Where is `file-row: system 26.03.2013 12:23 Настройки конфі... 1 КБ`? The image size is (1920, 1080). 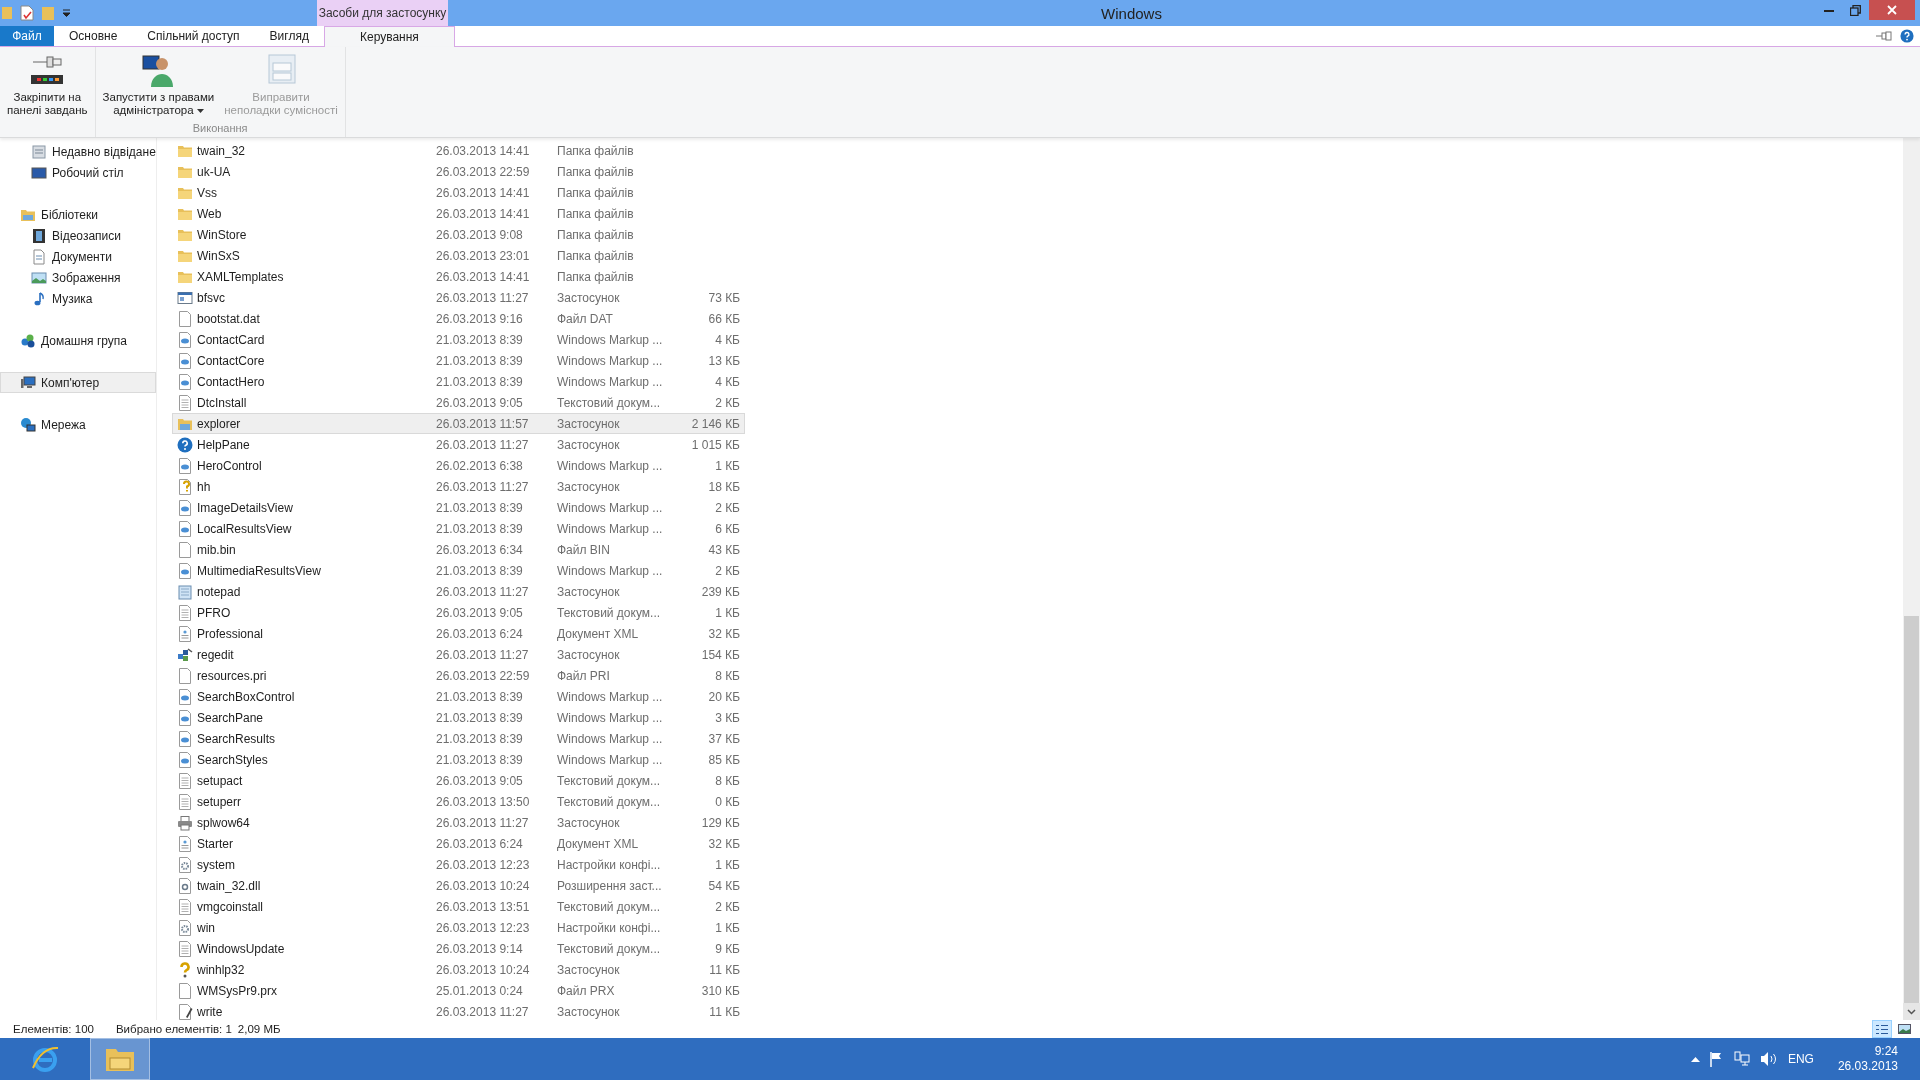 file-row: system 26.03.2013 12:23 Настройки конфі... 1 КБ is located at coordinates (458, 864).